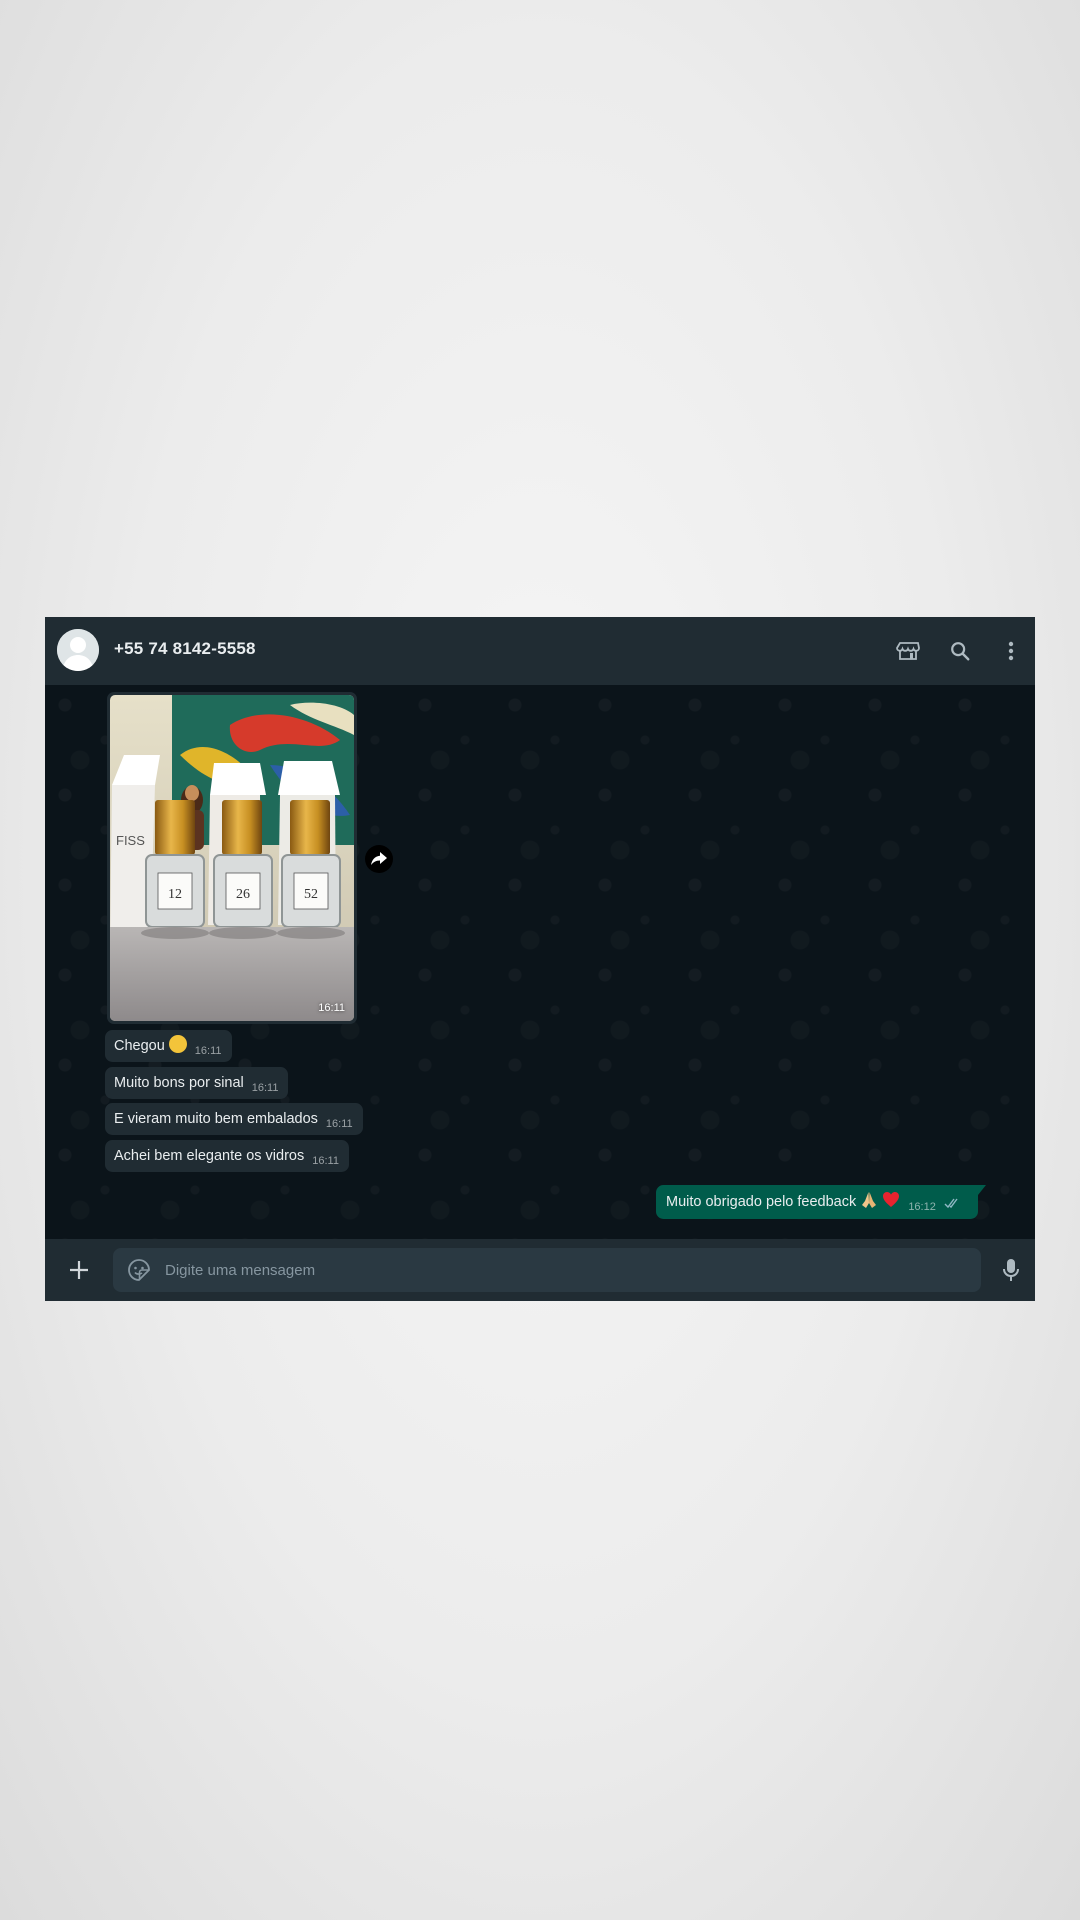 The image size is (1080, 1920). I want to click on message-text: Muito bons por sinal, so click(179, 1083).